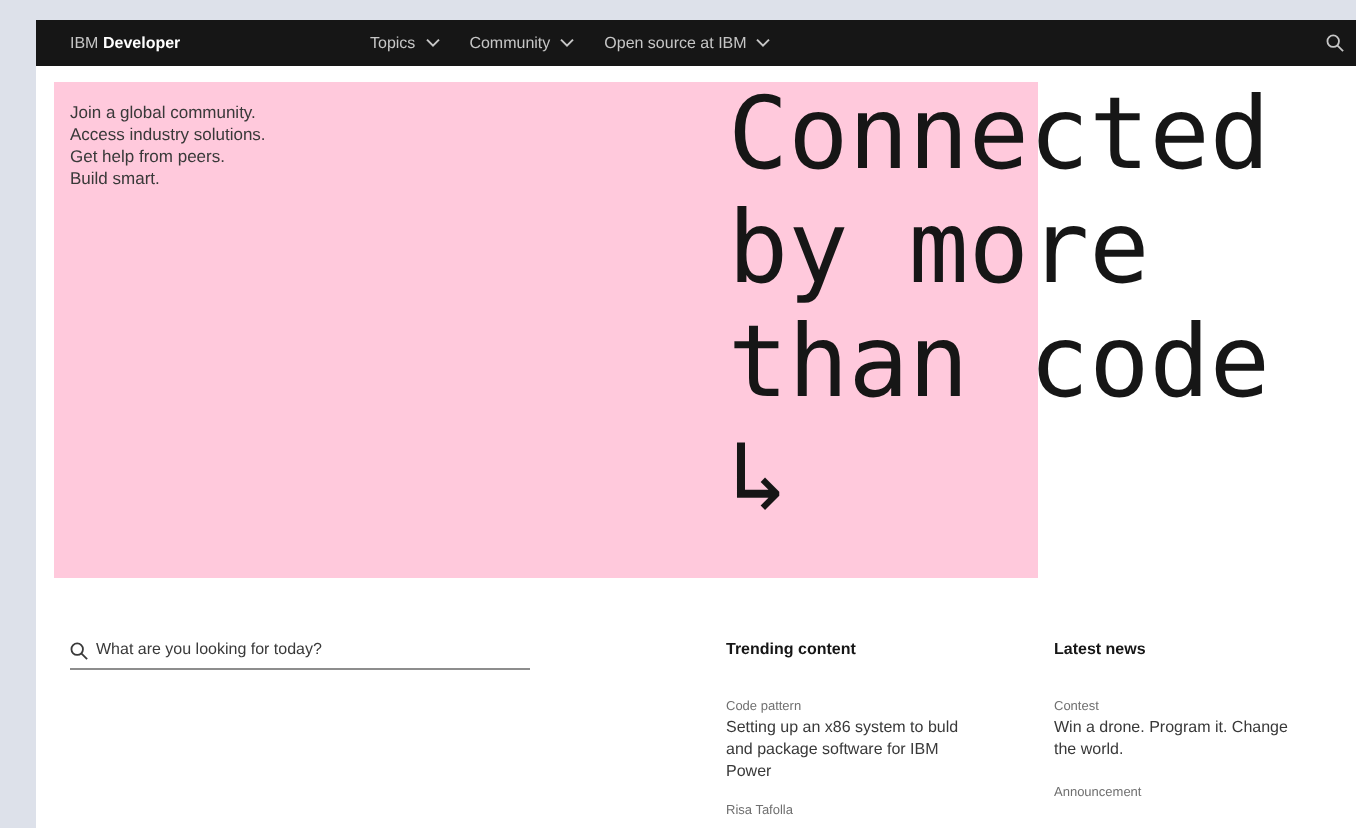  I want to click on headline-text: than code, so click(999, 363).